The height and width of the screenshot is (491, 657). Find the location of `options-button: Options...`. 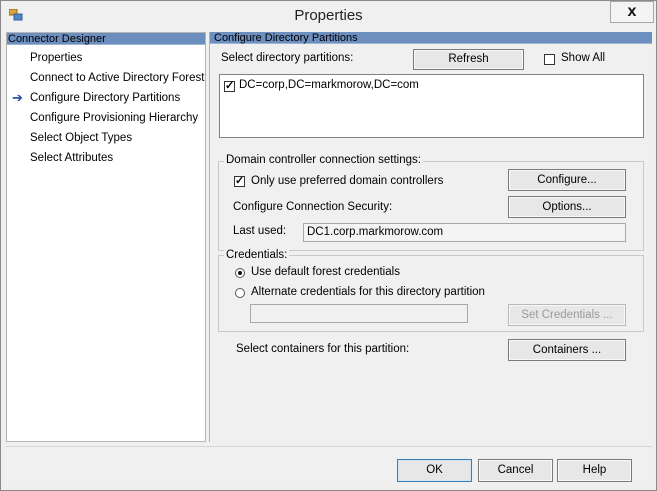

options-button: Options... is located at coordinates (567, 207).